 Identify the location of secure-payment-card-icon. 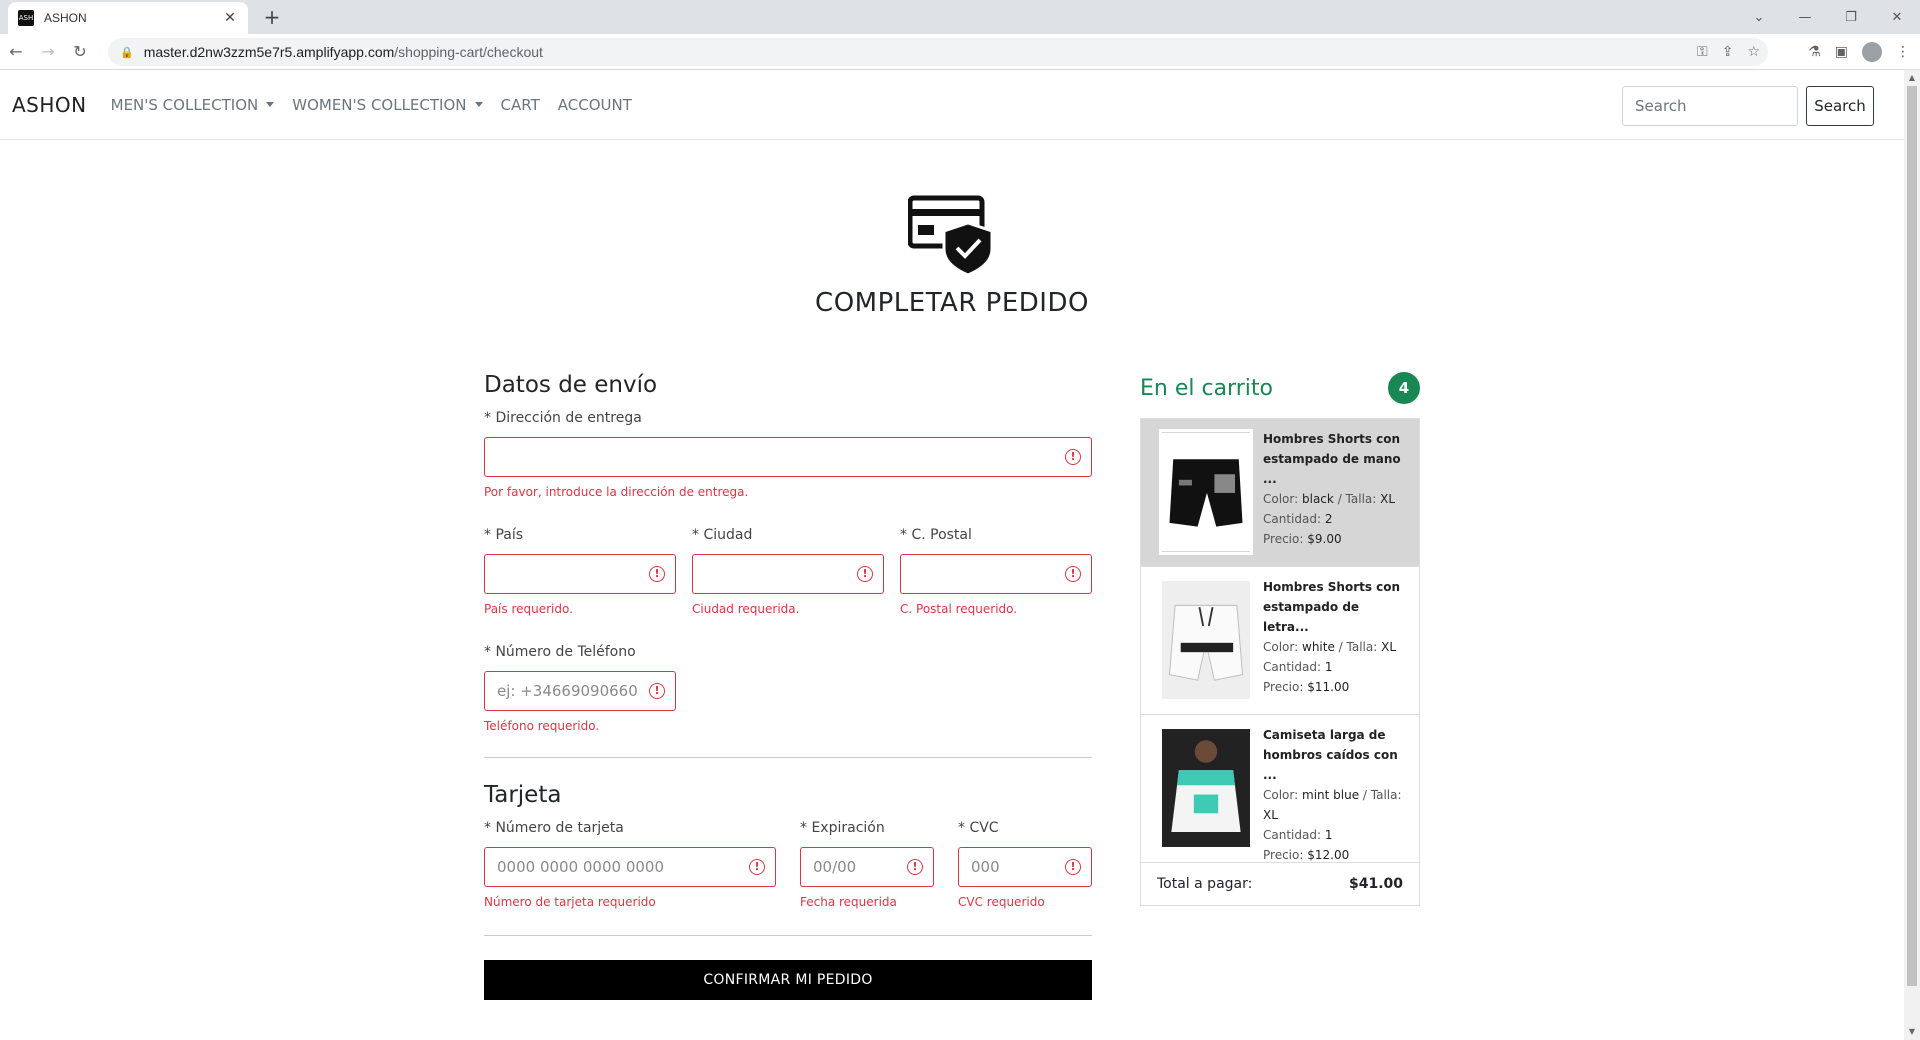
(951, 235).